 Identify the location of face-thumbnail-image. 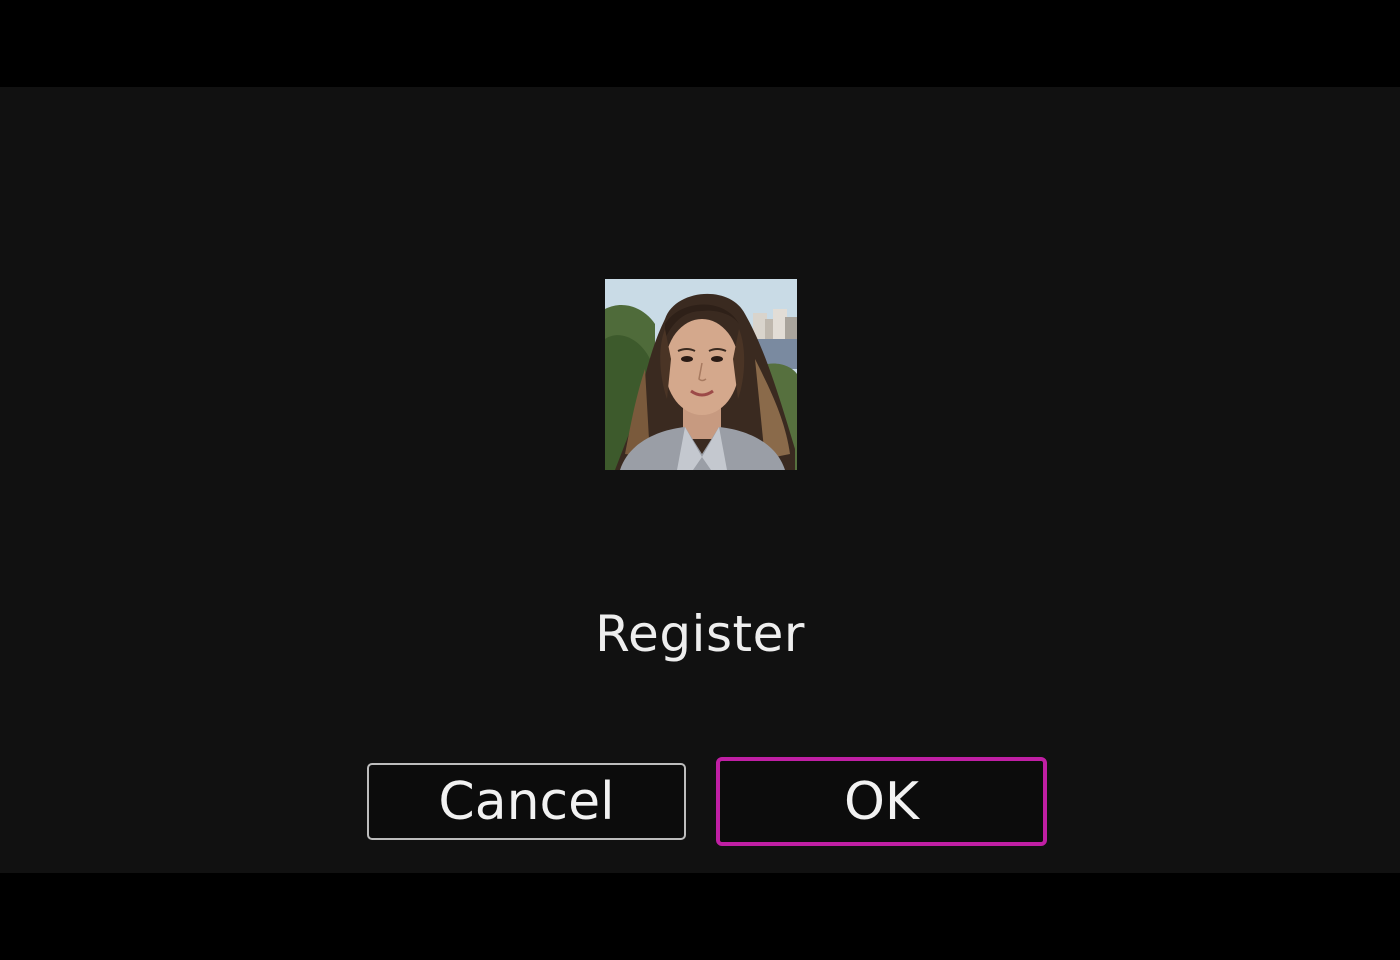
(701, 374).